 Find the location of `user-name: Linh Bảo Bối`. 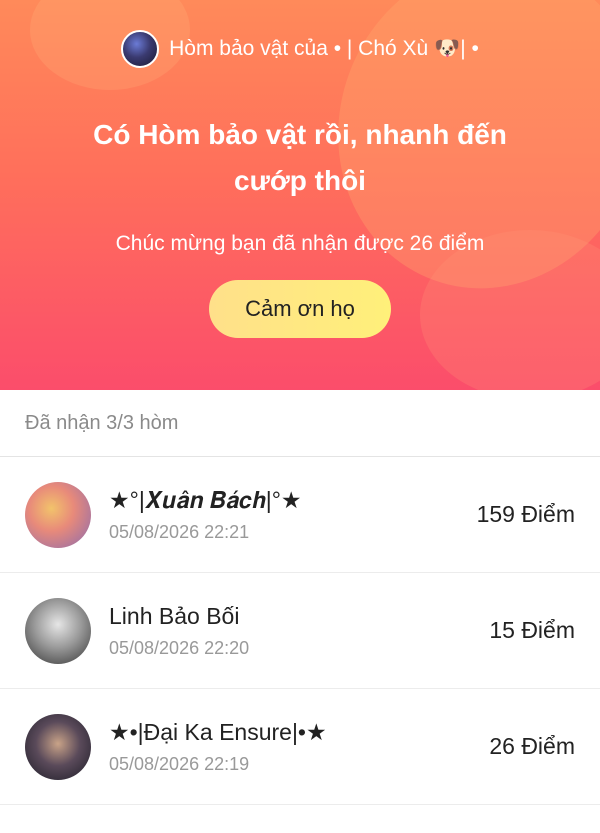

user-name: Linh Bảo Bối is located at coordinates (174, 615).